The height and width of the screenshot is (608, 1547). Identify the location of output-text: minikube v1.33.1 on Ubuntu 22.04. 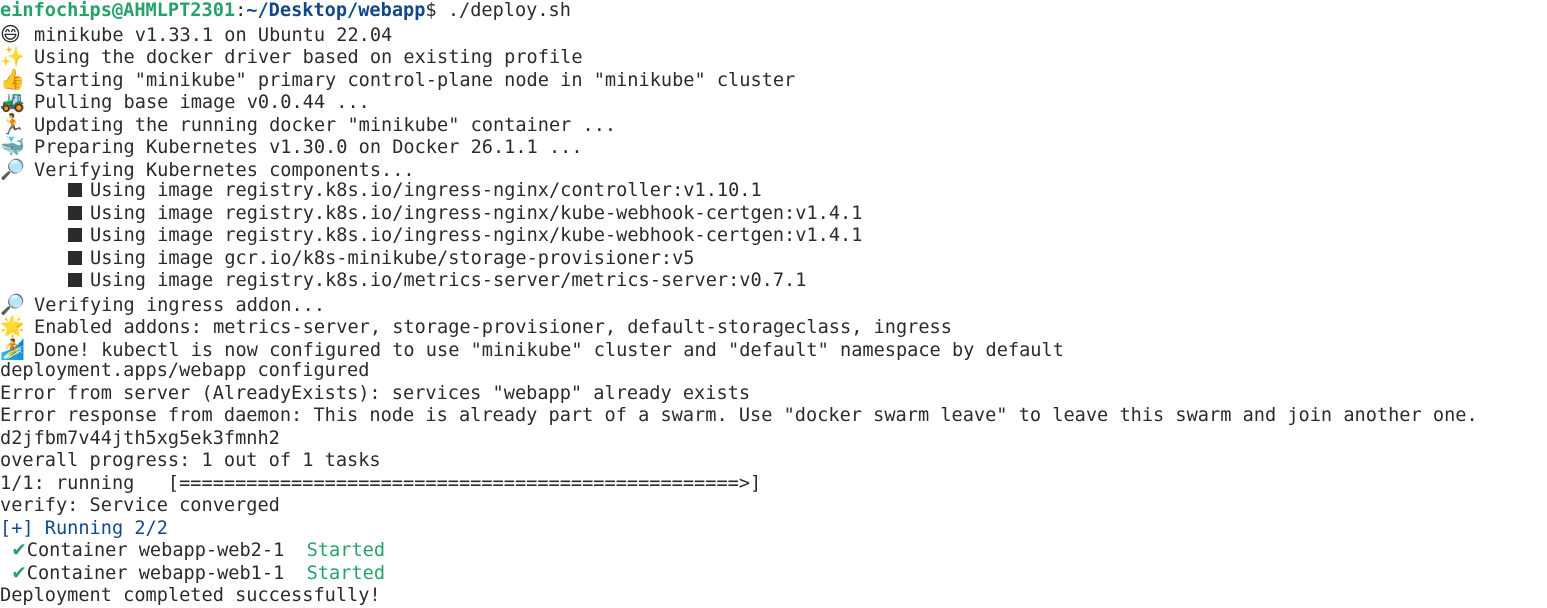
(213, 35).